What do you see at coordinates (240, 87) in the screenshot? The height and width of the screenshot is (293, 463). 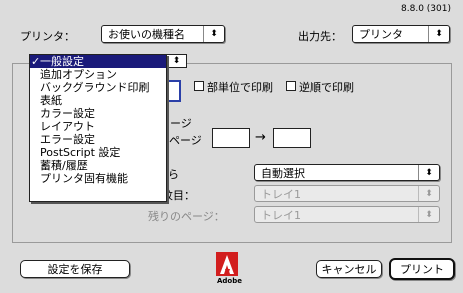 I see `collate-label: 部単位で印刷` at bounding box center [240, 87].